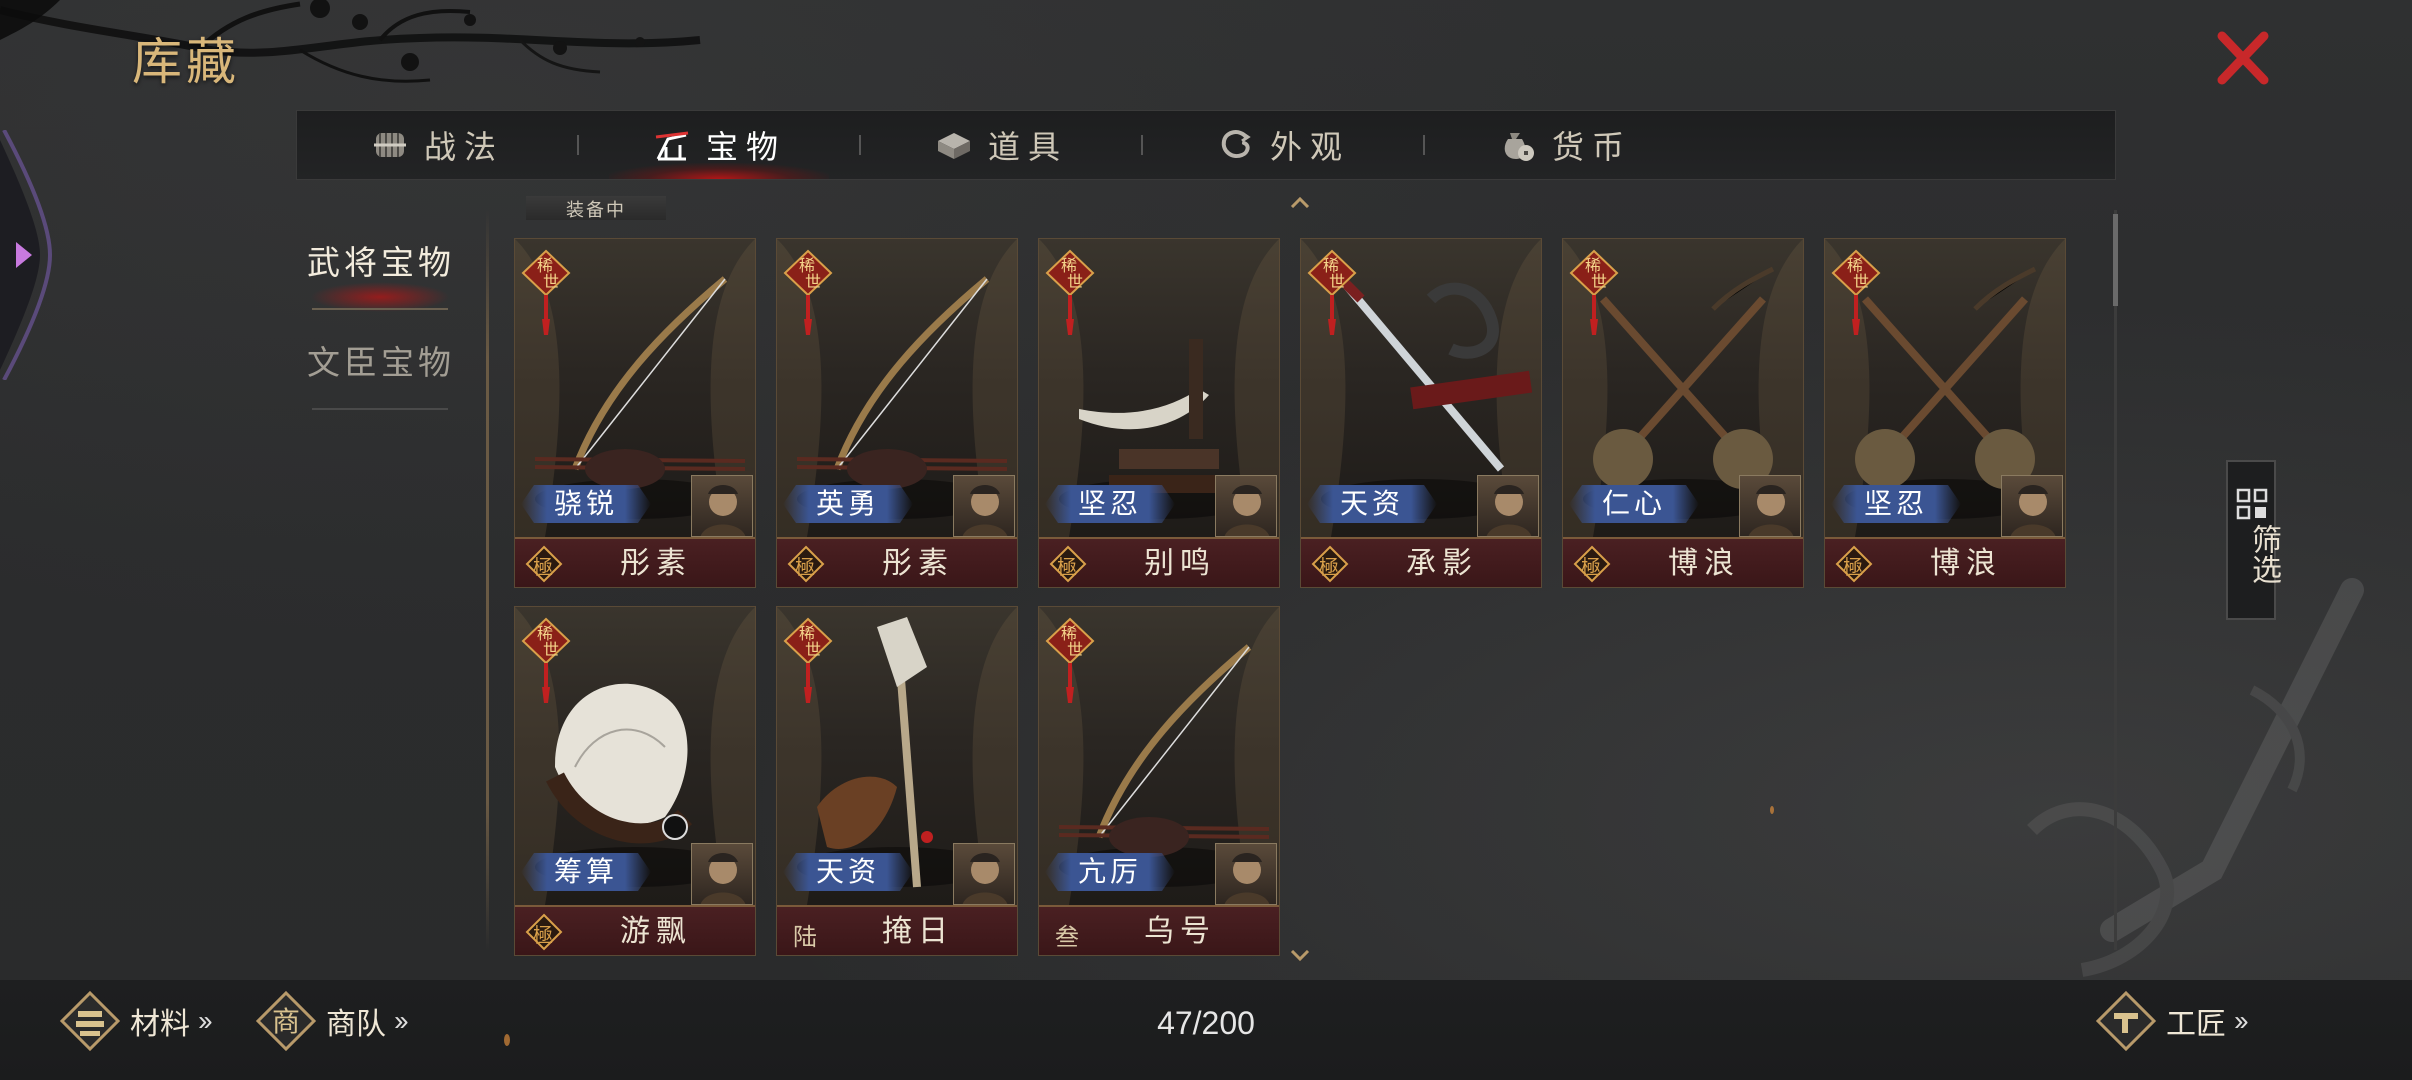 This screenshot has width=2412, height=1080. Describe the element at coordinates (160, 1024) in the screenshot. I see `materials-label: 材料` at that location.